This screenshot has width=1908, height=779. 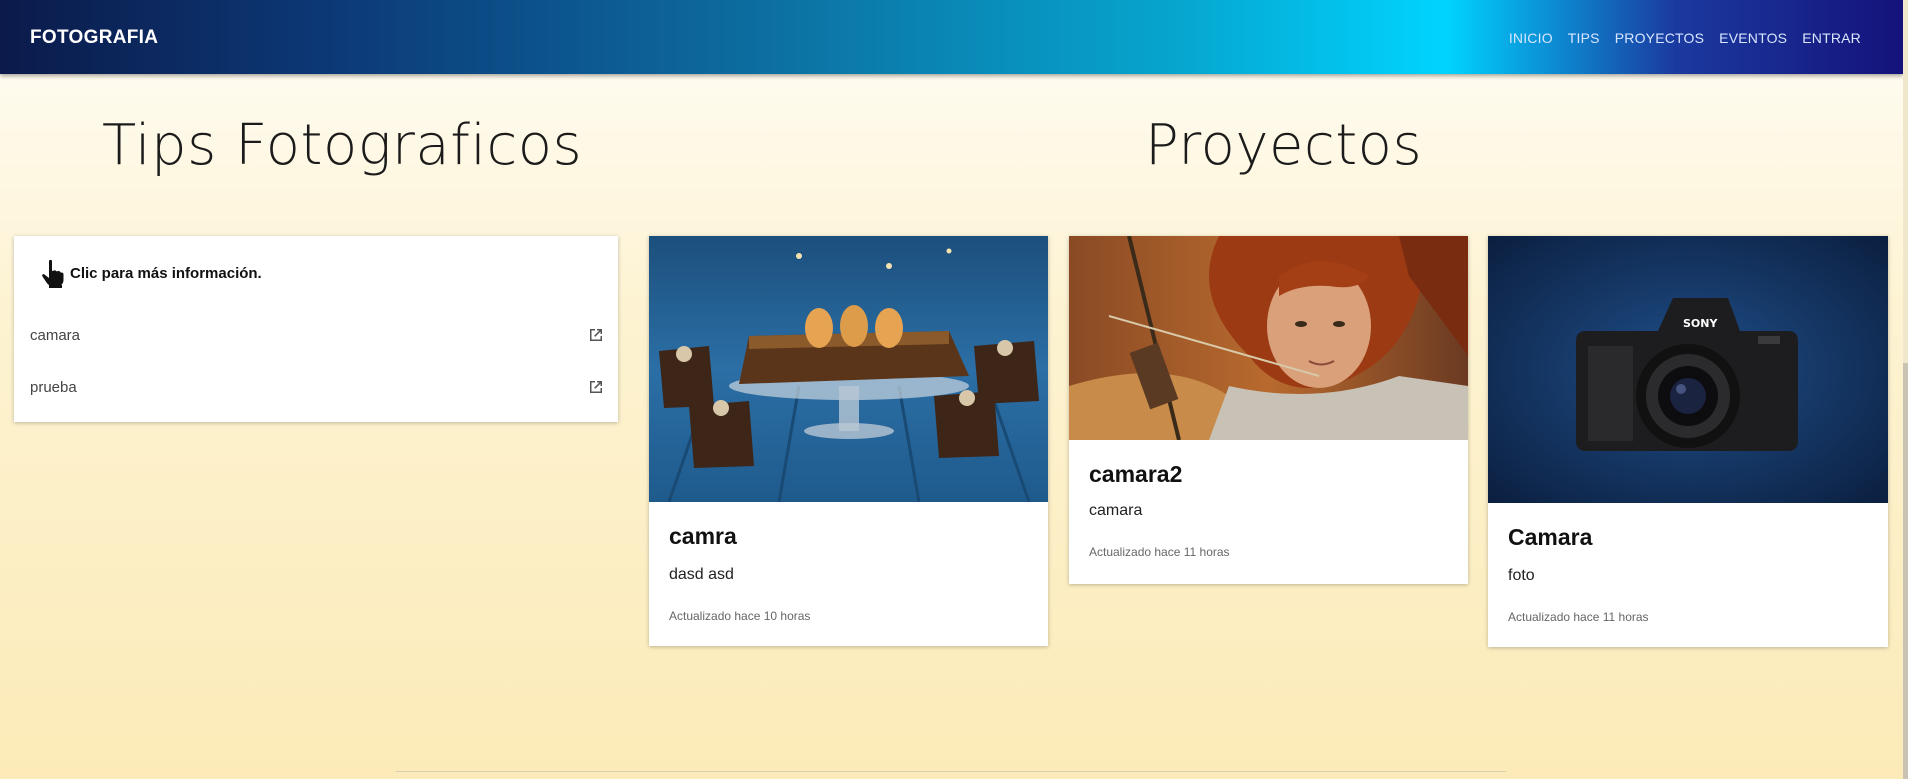 What do you see at coordinates (317, 335) in the screenshot?
I see `tip-item-camara: camara` at bounding box center [317, 335].